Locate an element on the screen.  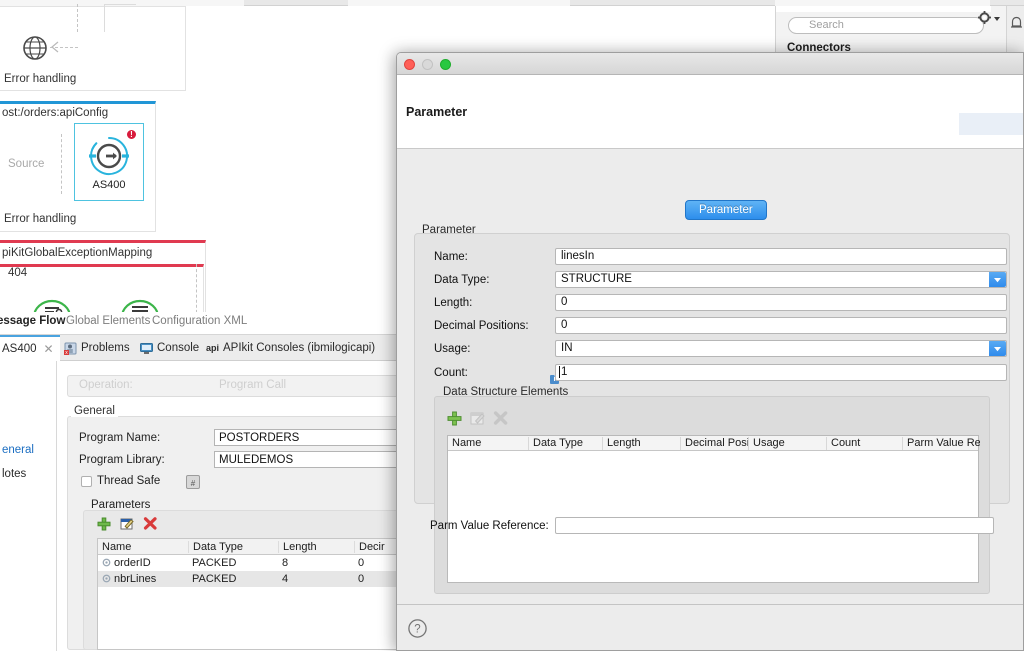
search-input: Search is located at coordinates (886, 25).